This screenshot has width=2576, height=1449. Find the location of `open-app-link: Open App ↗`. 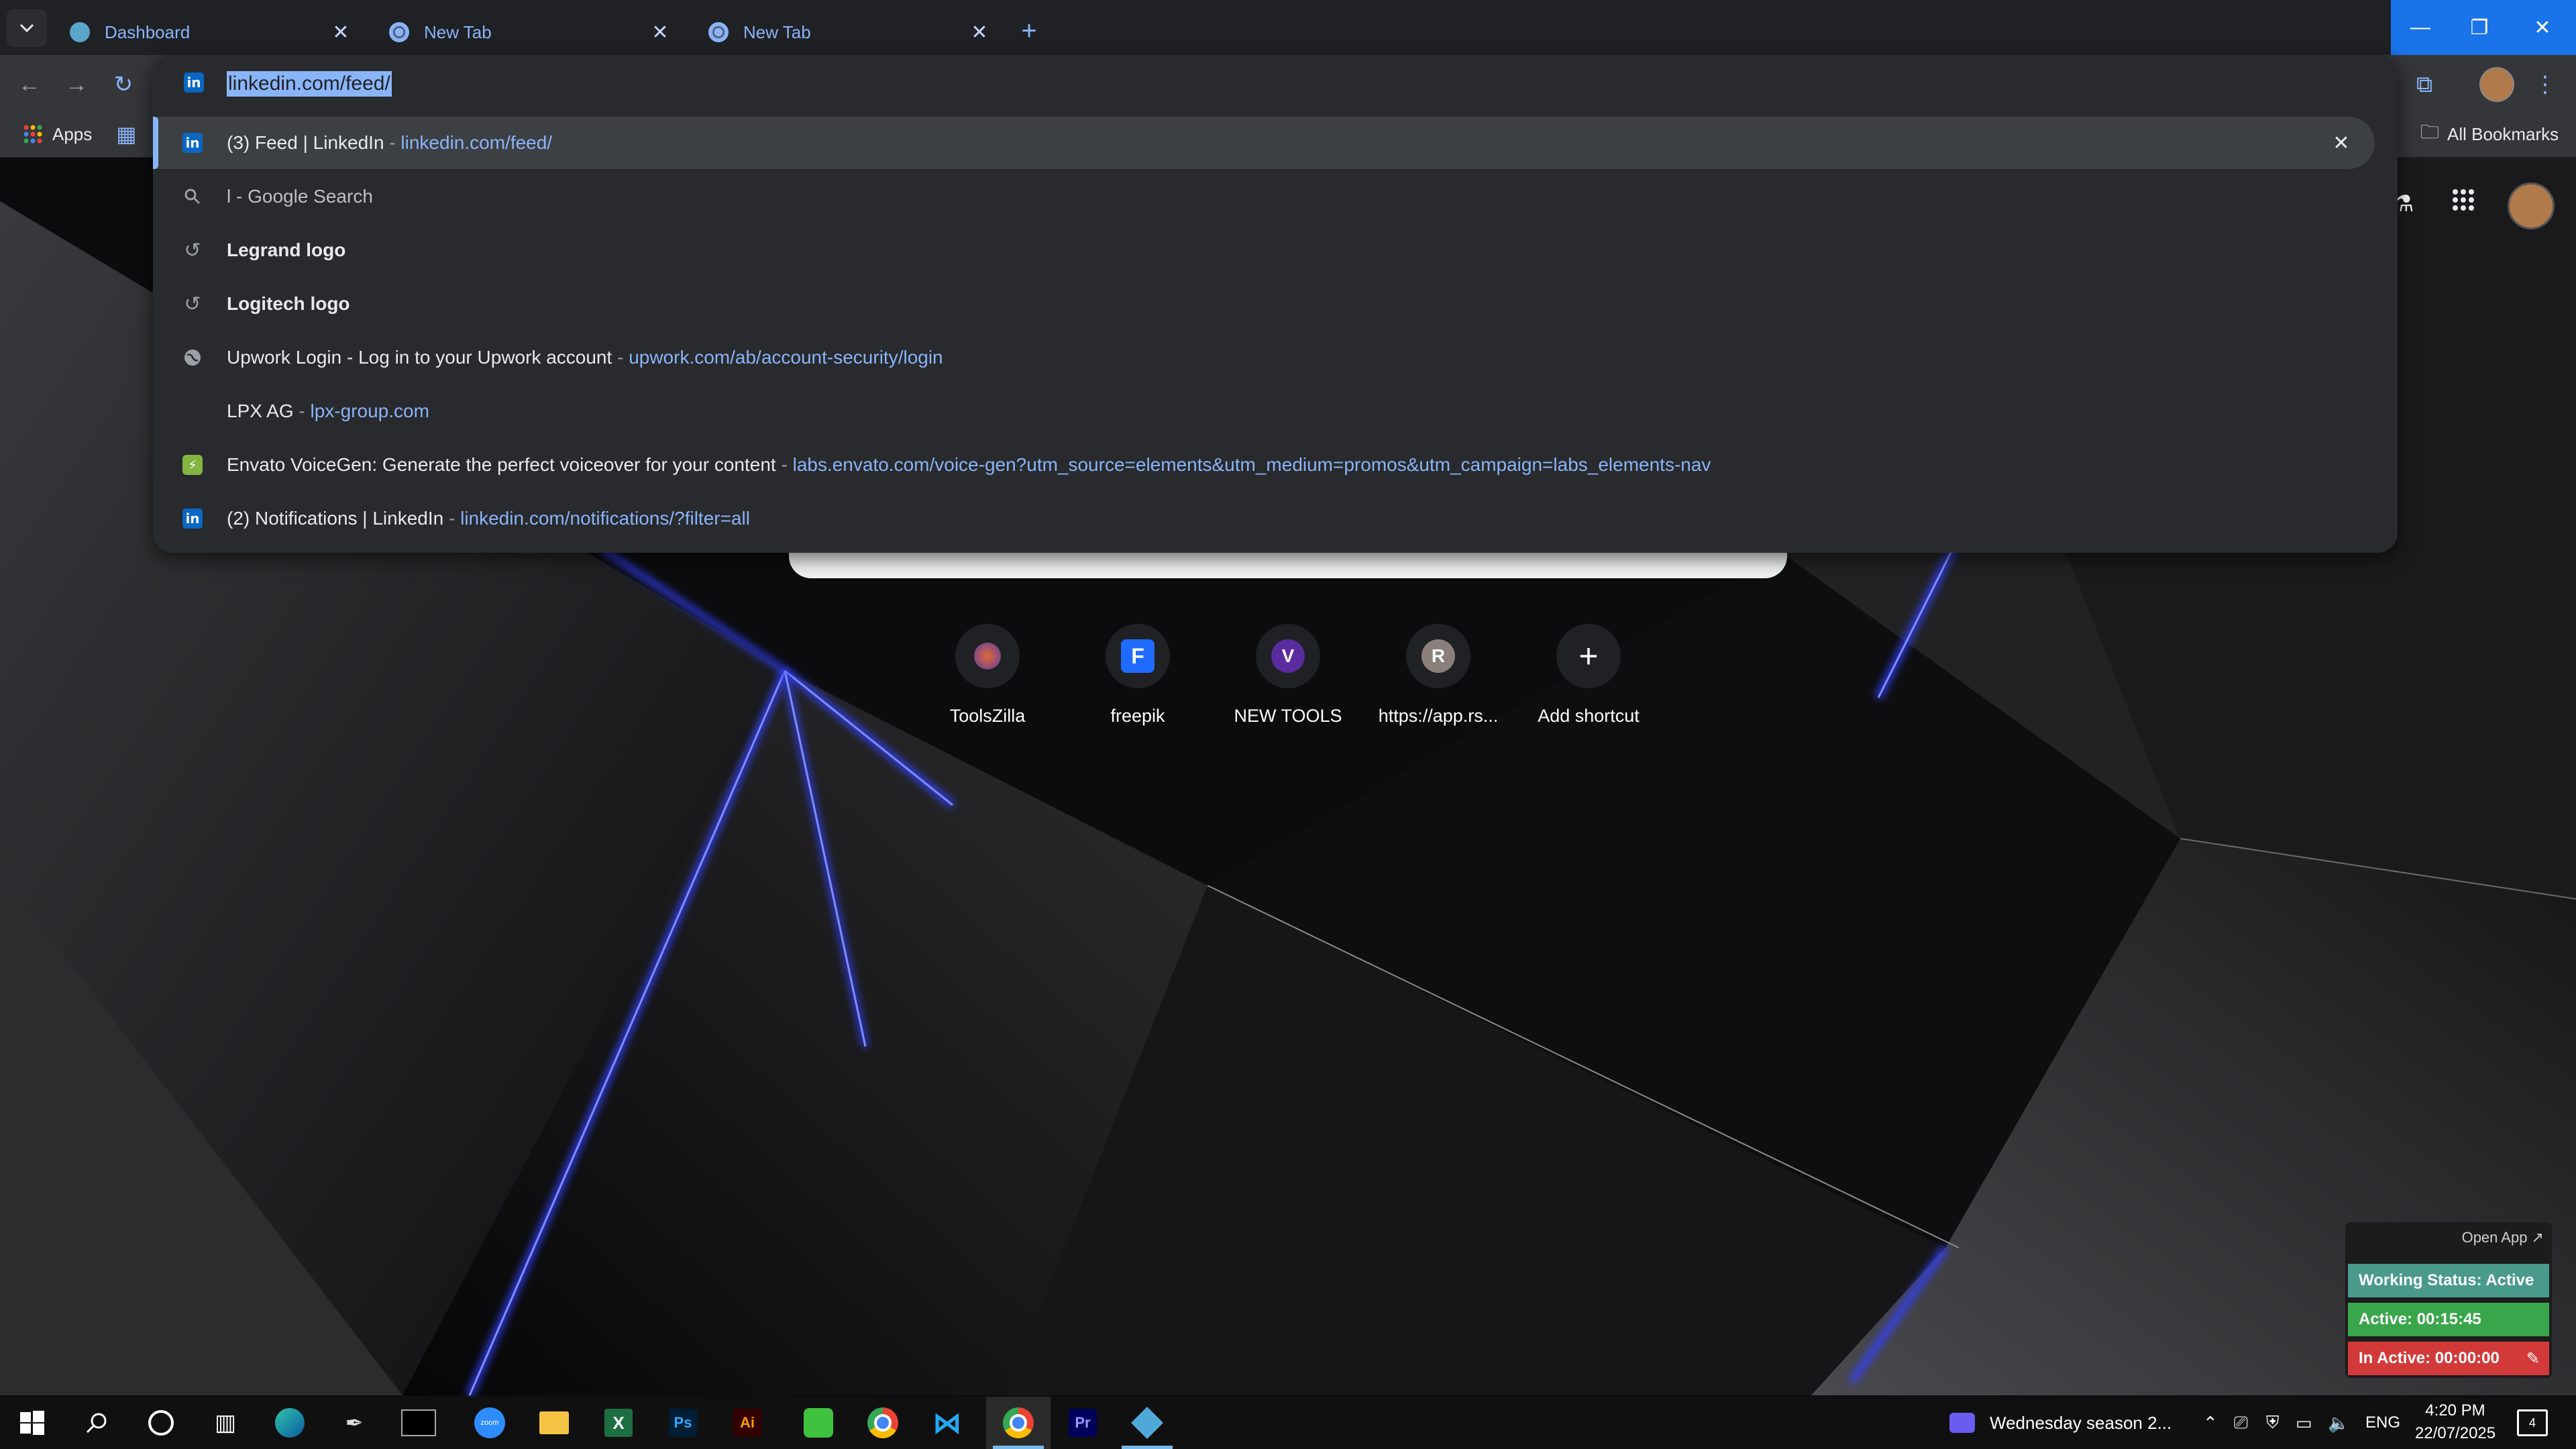

open-app-link: Open App ↗ is located at coordinates (2503, 1237).